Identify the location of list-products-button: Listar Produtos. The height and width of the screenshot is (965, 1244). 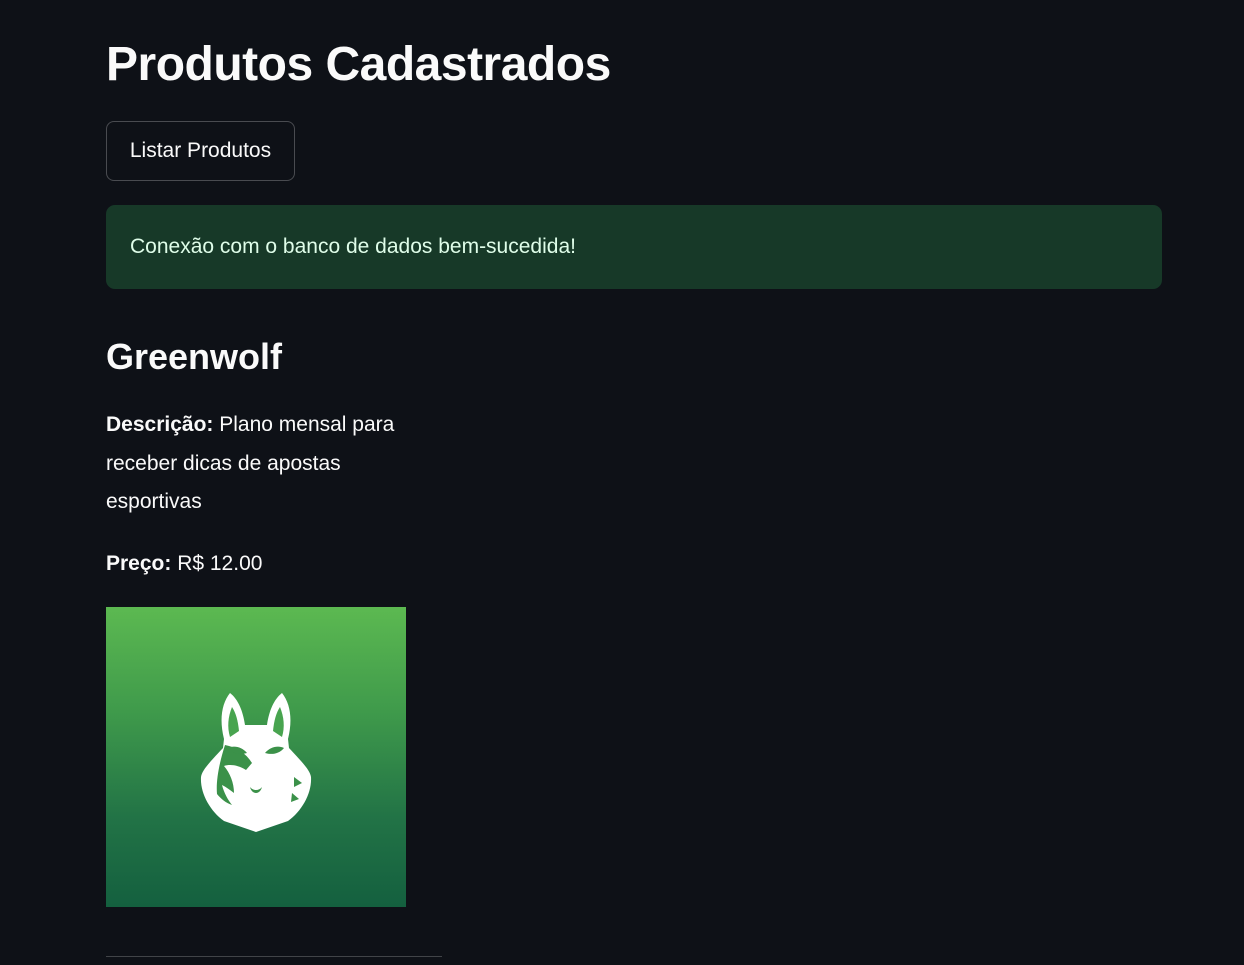
(200, 151).